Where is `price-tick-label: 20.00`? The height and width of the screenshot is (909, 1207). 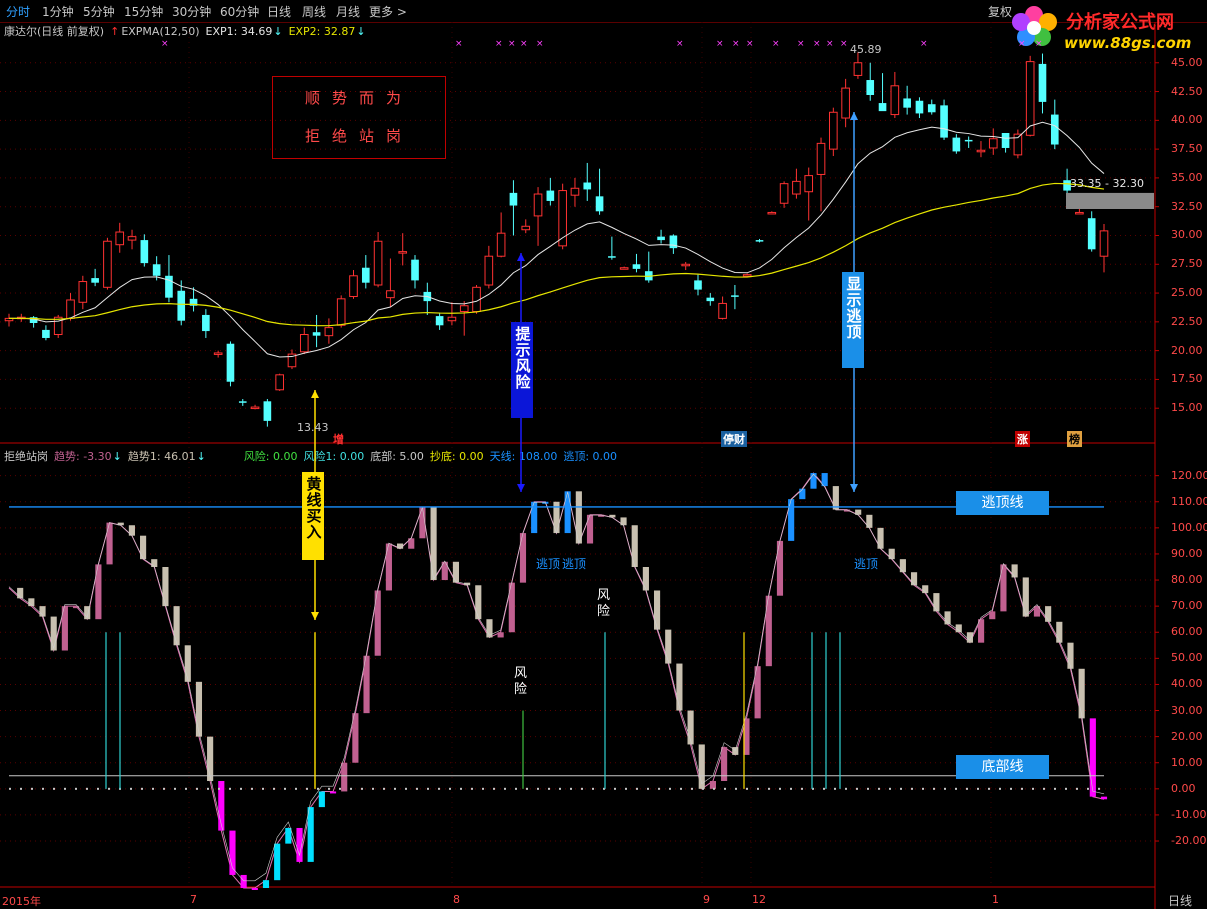 price-tick-label: 20.00 is located at coordinates (1187, 350).